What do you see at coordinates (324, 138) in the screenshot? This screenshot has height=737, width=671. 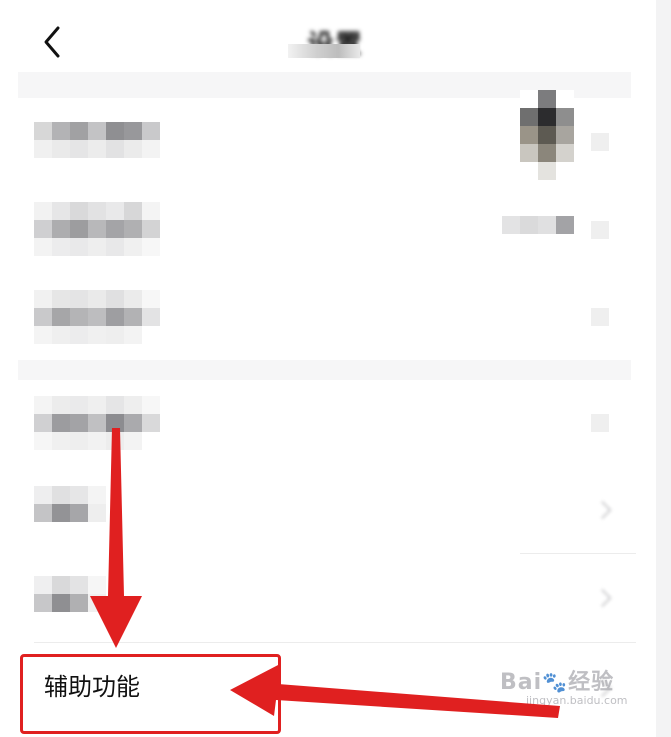 I see `settings-row-profile` at bounding box center [324, 138].